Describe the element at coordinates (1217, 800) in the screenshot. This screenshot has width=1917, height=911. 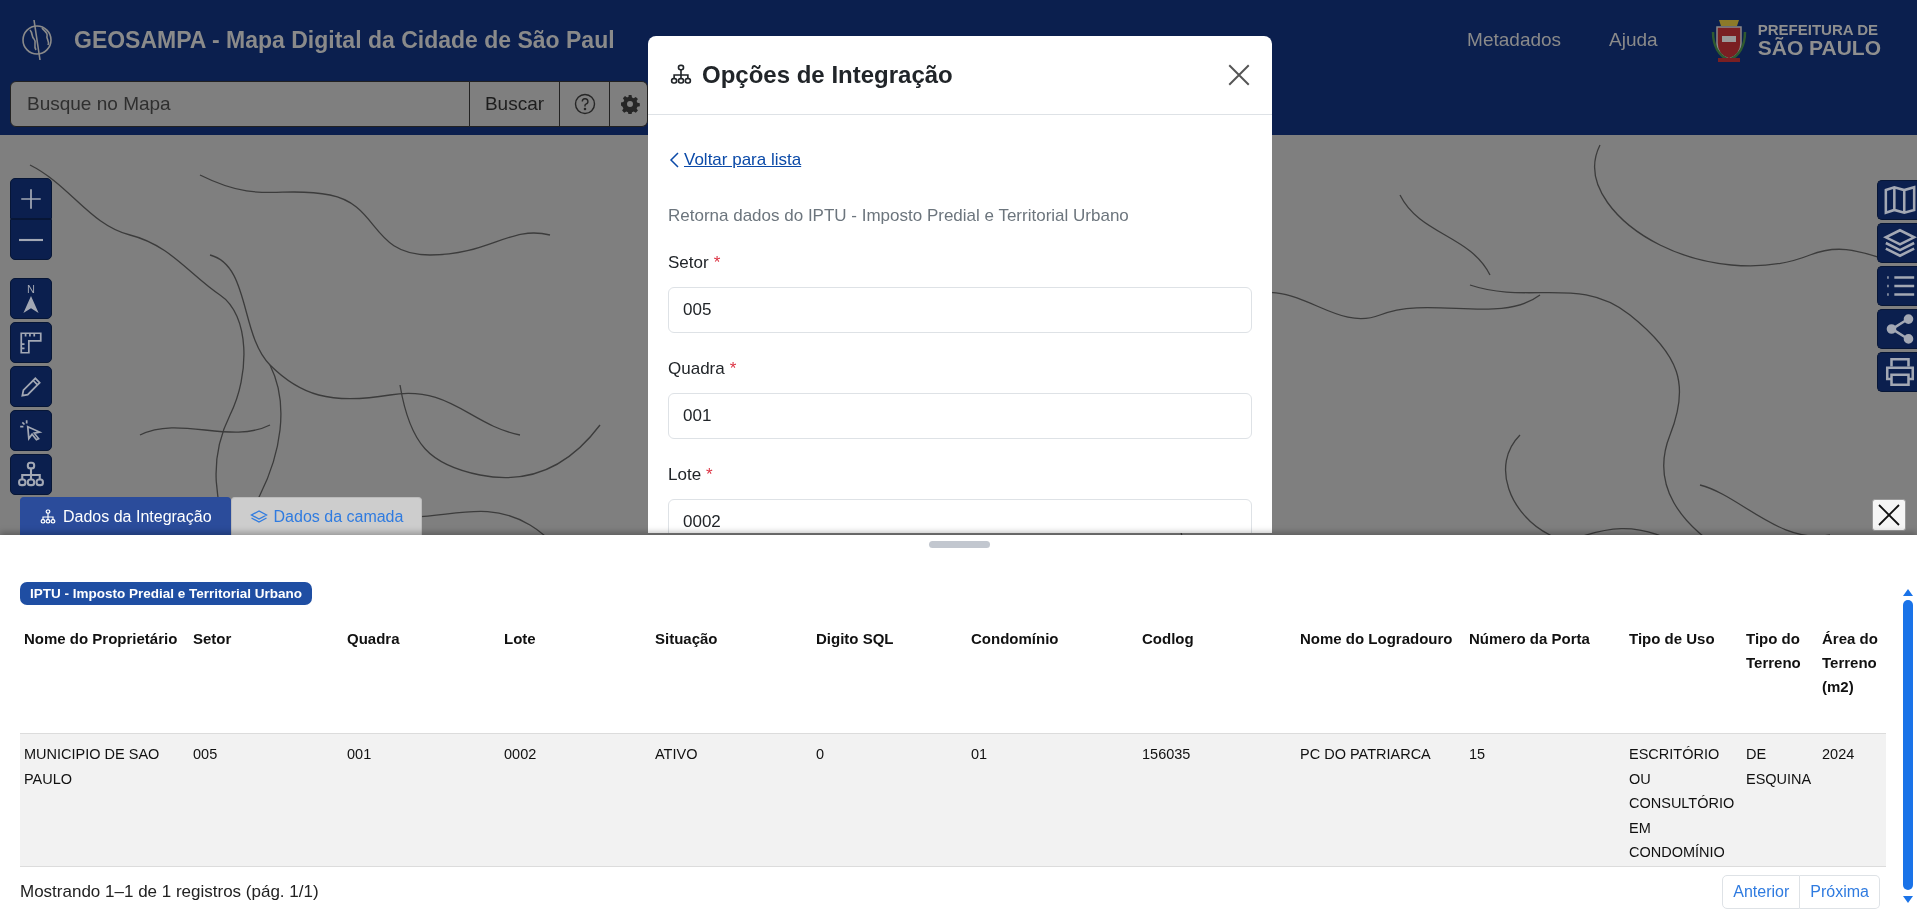
I see `table-cell: 156035` at that location.